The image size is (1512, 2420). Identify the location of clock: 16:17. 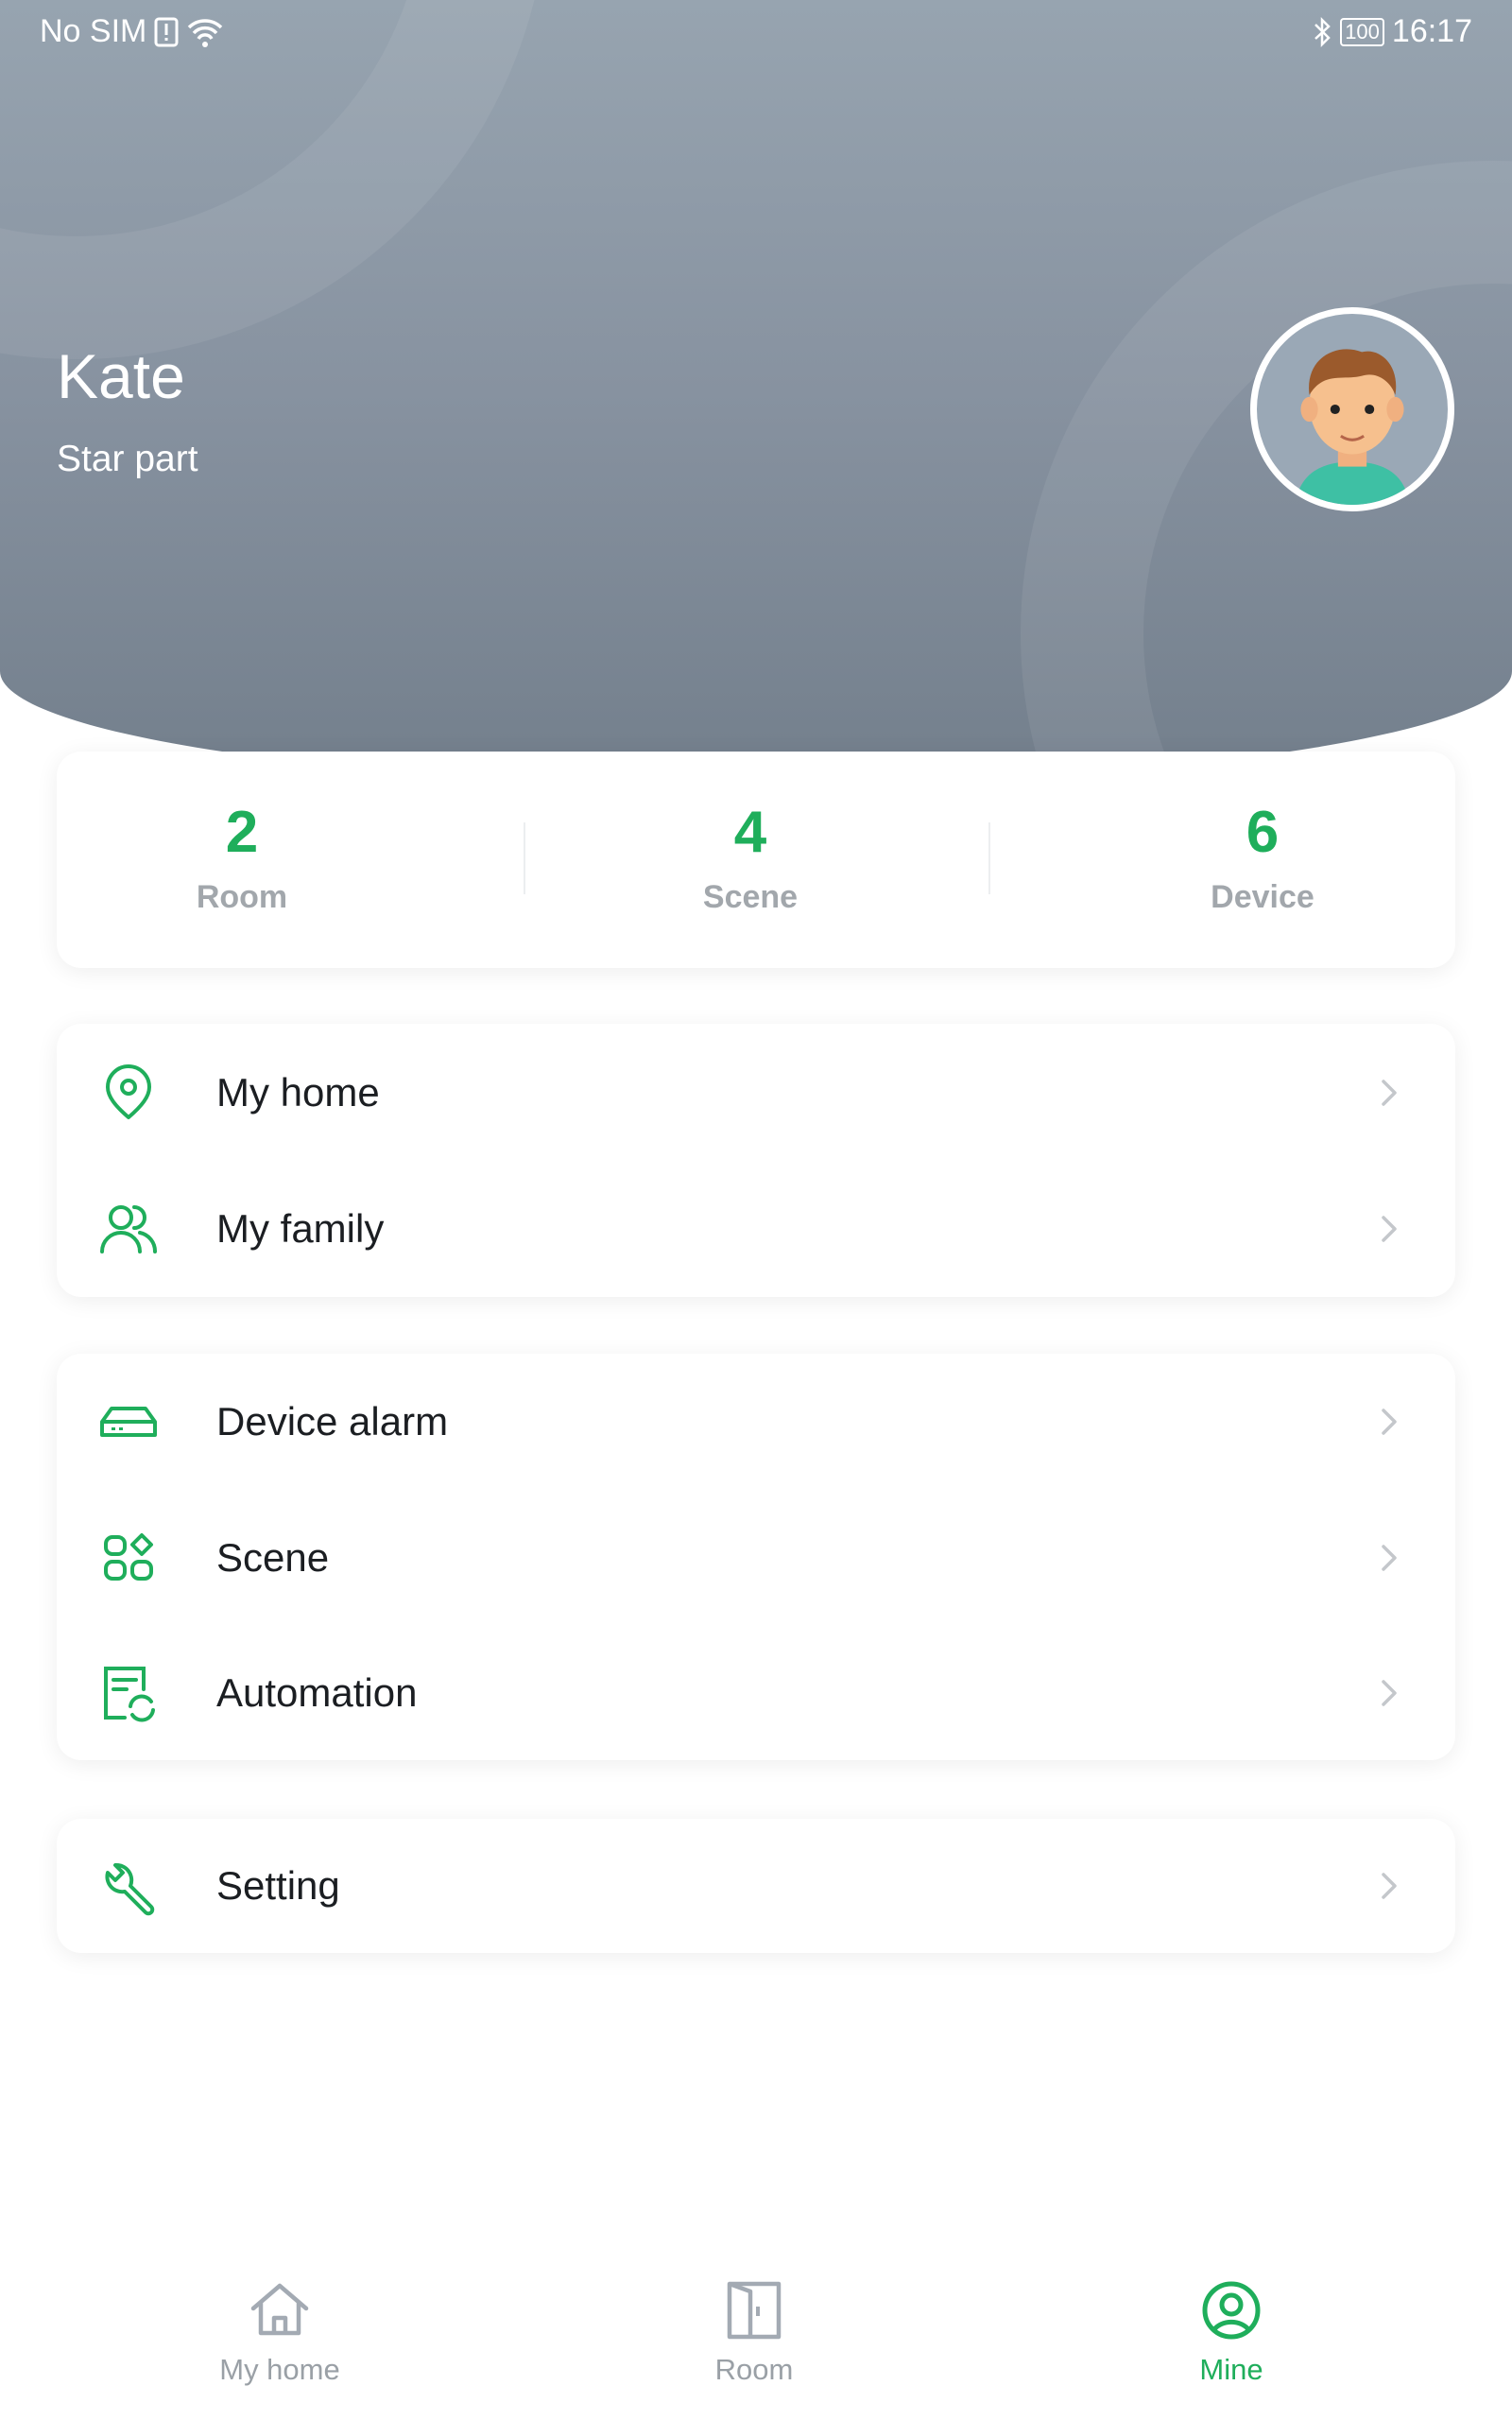
(1431, 31).